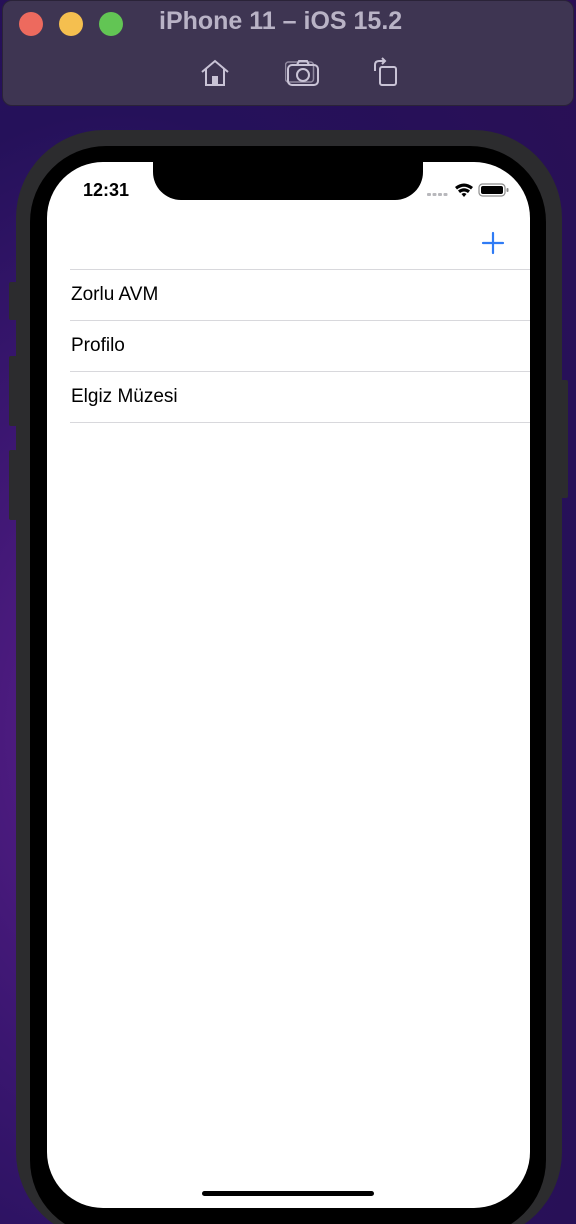 This screenshot has width=576, height=1224. Describe the element at coordinates (71, 24) in the screenshot. I see `minimize-window-button` at that location.